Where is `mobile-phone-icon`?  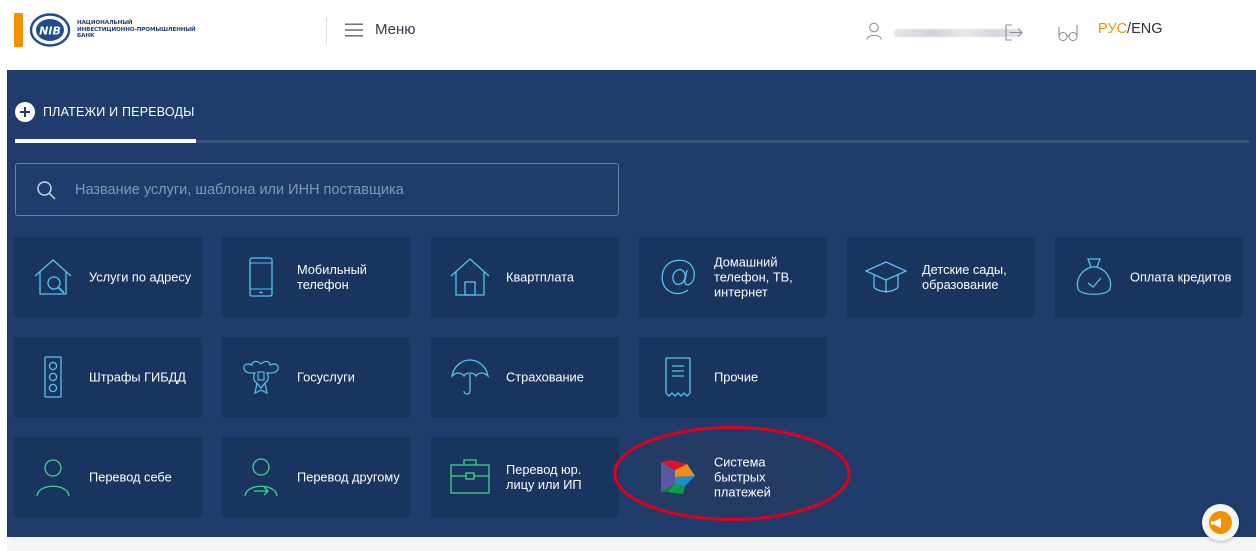 mobile-phone-icon is located at coordinates (261, 277).